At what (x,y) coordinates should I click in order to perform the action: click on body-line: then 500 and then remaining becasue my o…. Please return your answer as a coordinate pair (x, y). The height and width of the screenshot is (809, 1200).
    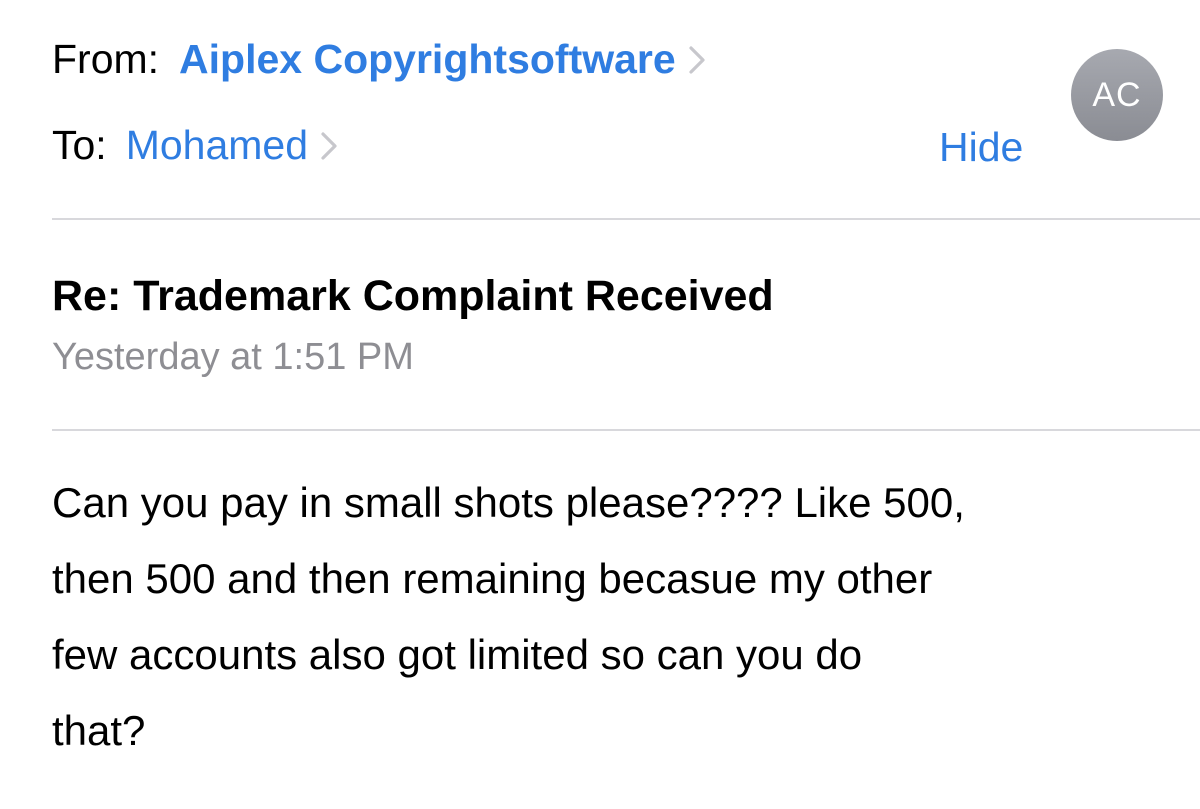
    Looking at the image, I should click on (492, 578).